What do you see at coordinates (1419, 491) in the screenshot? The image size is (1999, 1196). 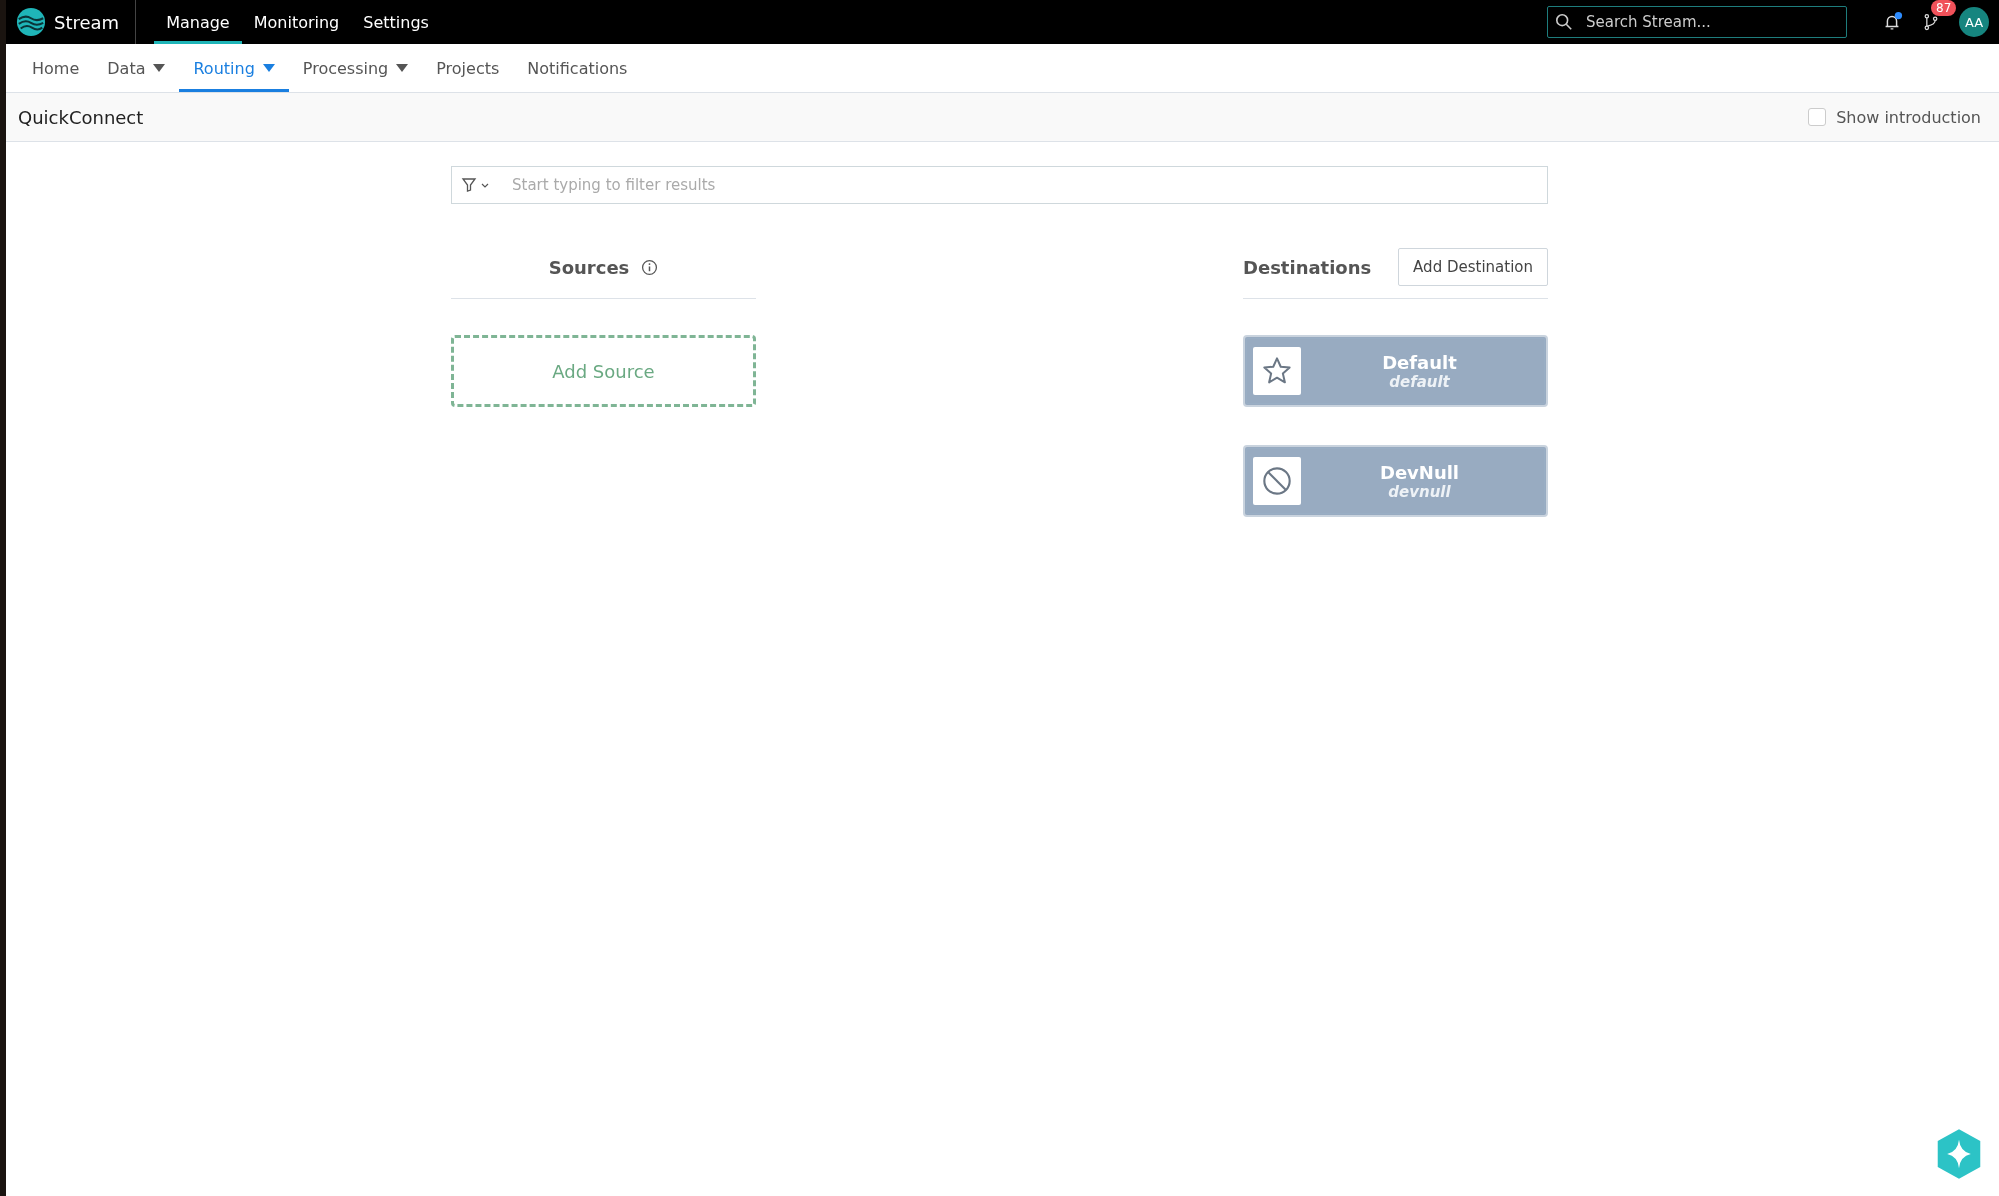 I see `destination-id: devnull` at bounding box center [1419, 491].